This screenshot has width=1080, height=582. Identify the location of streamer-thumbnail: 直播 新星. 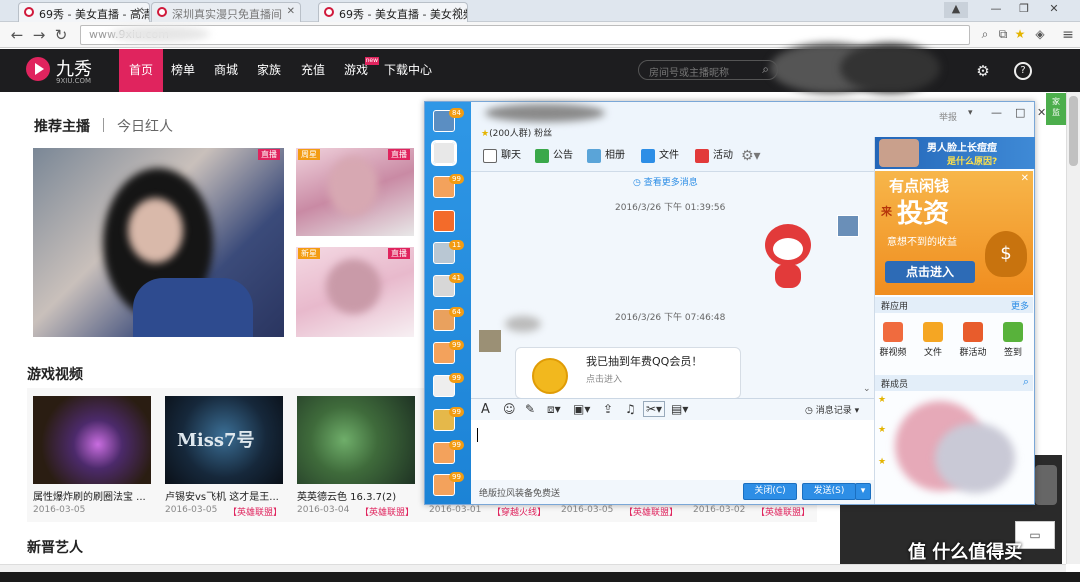
(355, 292).